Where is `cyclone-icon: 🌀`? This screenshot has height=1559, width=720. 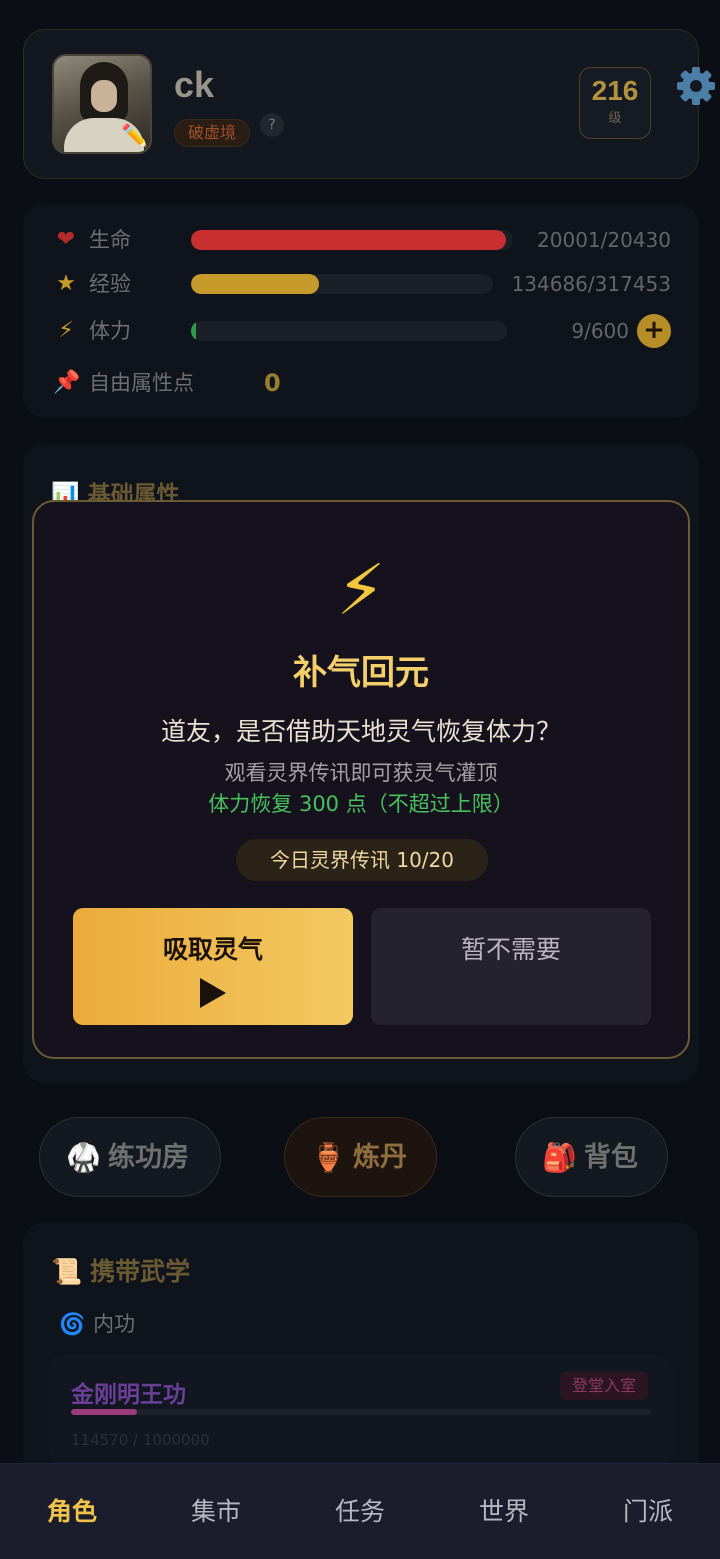
cyclone-icon: 🌀 is located at coordinates (72, 1324).